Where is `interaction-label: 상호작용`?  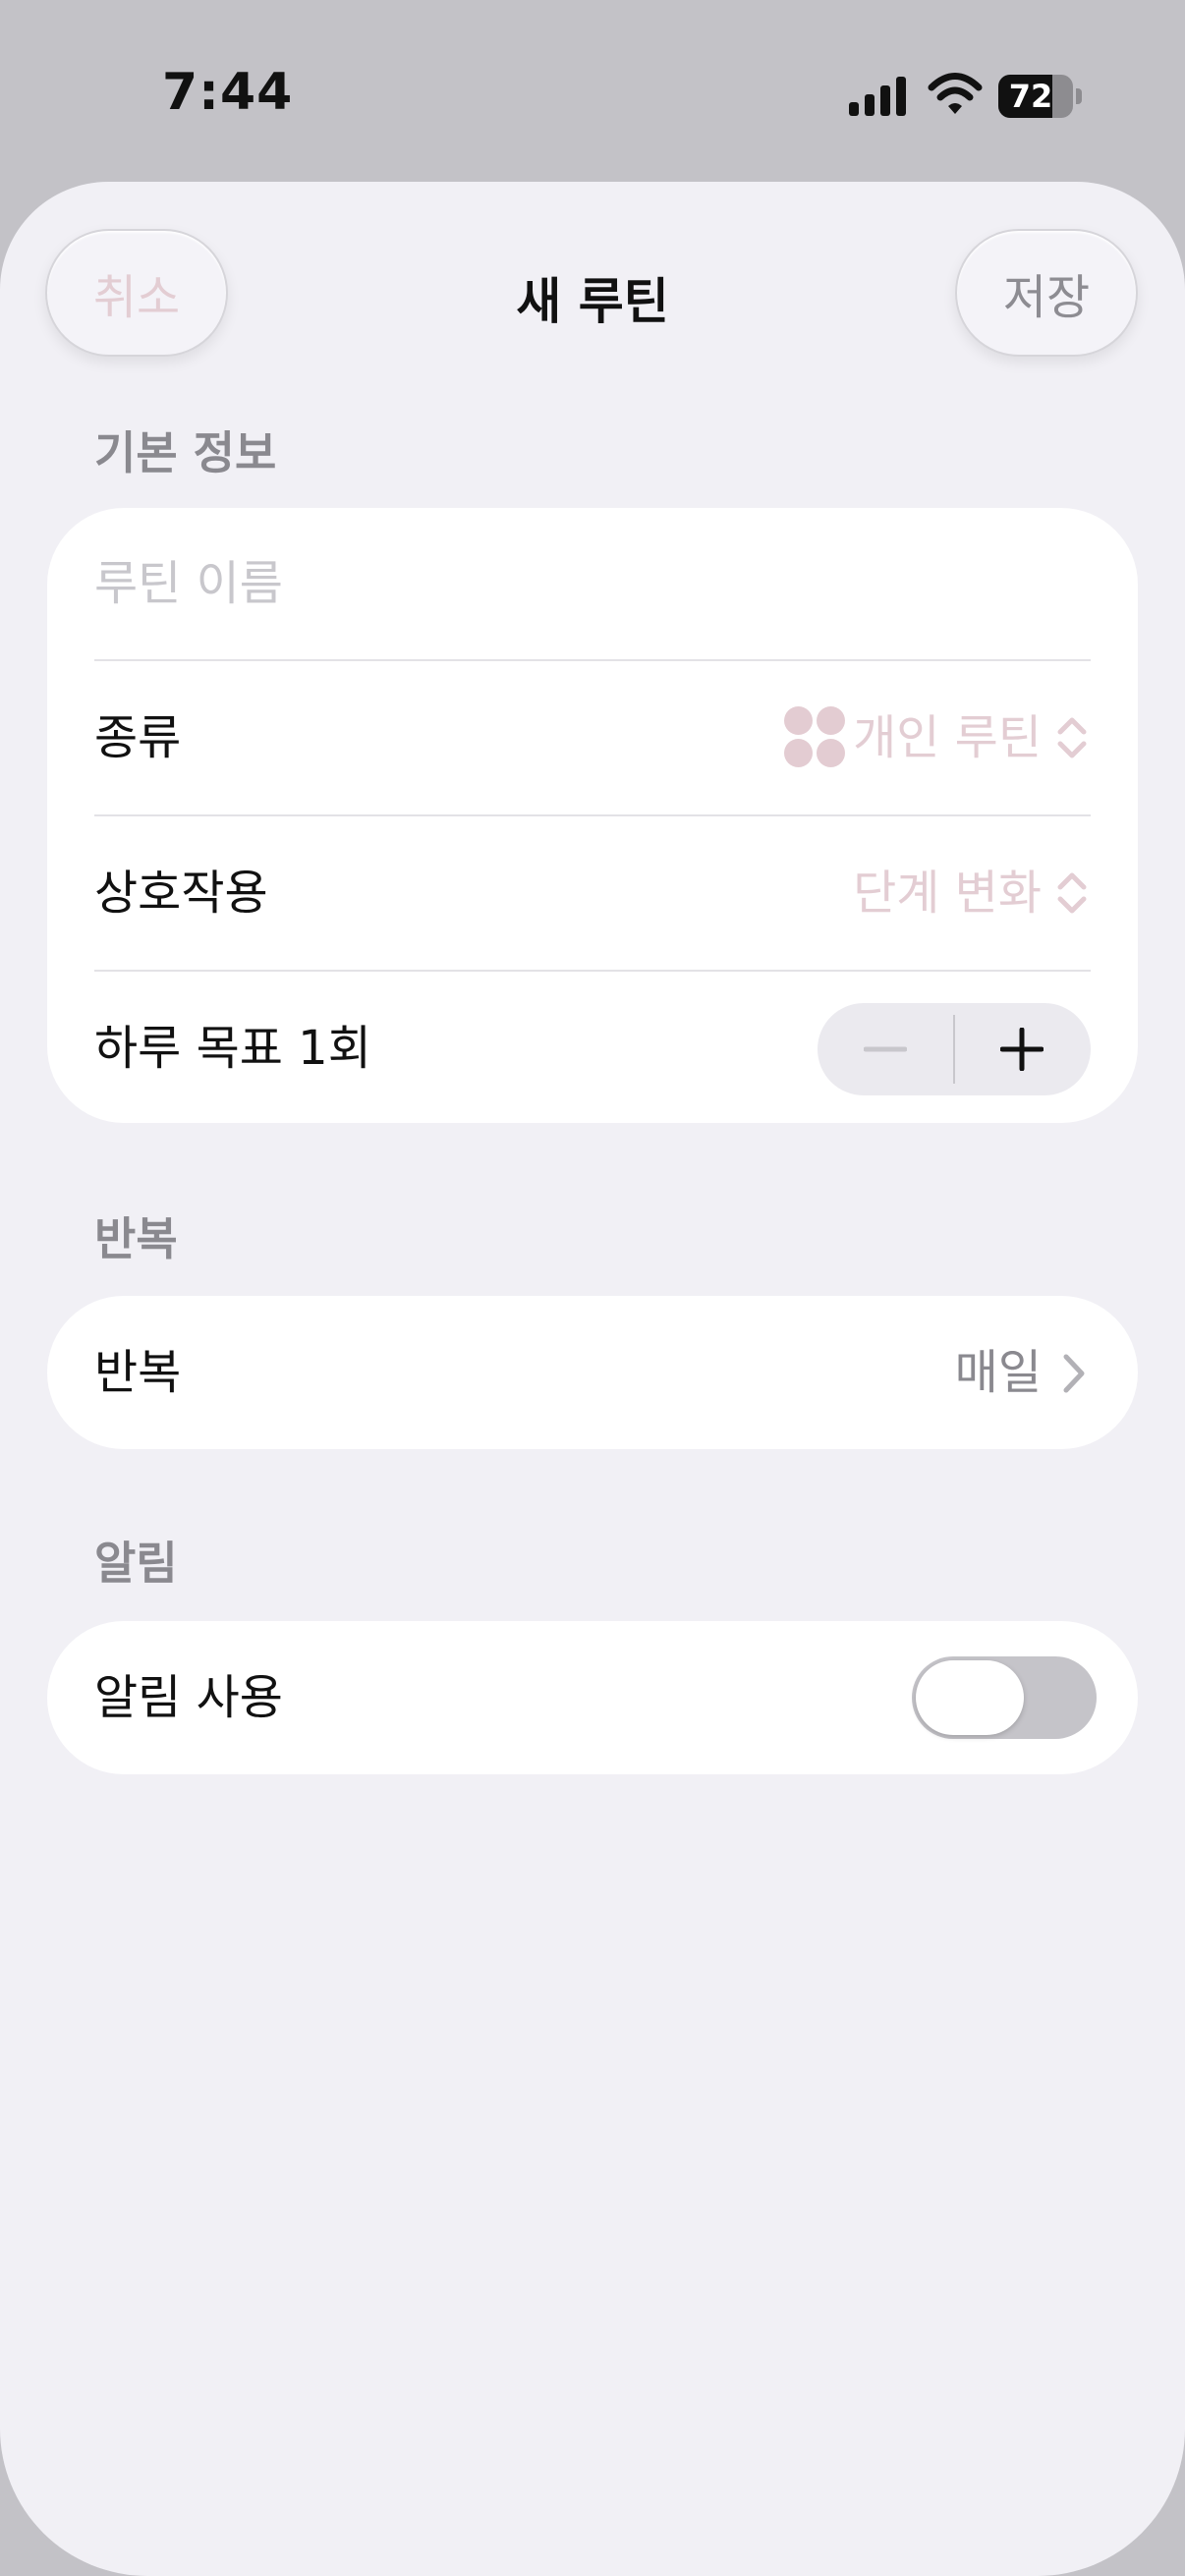 interaction-label: 상호작용 is located at coordinates (181, 893).